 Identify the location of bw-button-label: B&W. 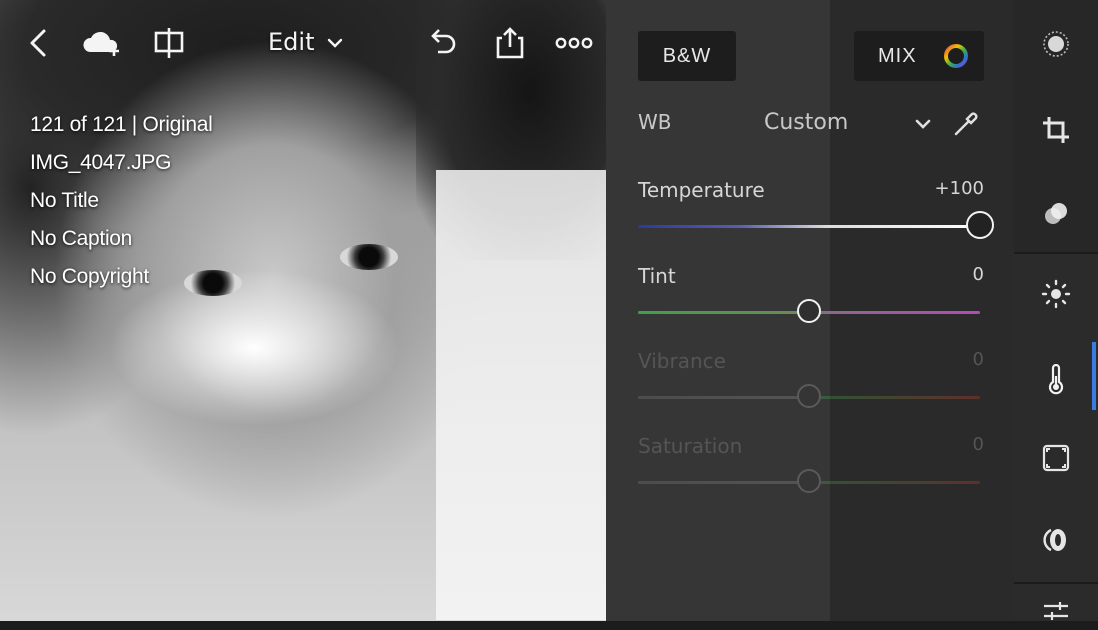
(687, 55).